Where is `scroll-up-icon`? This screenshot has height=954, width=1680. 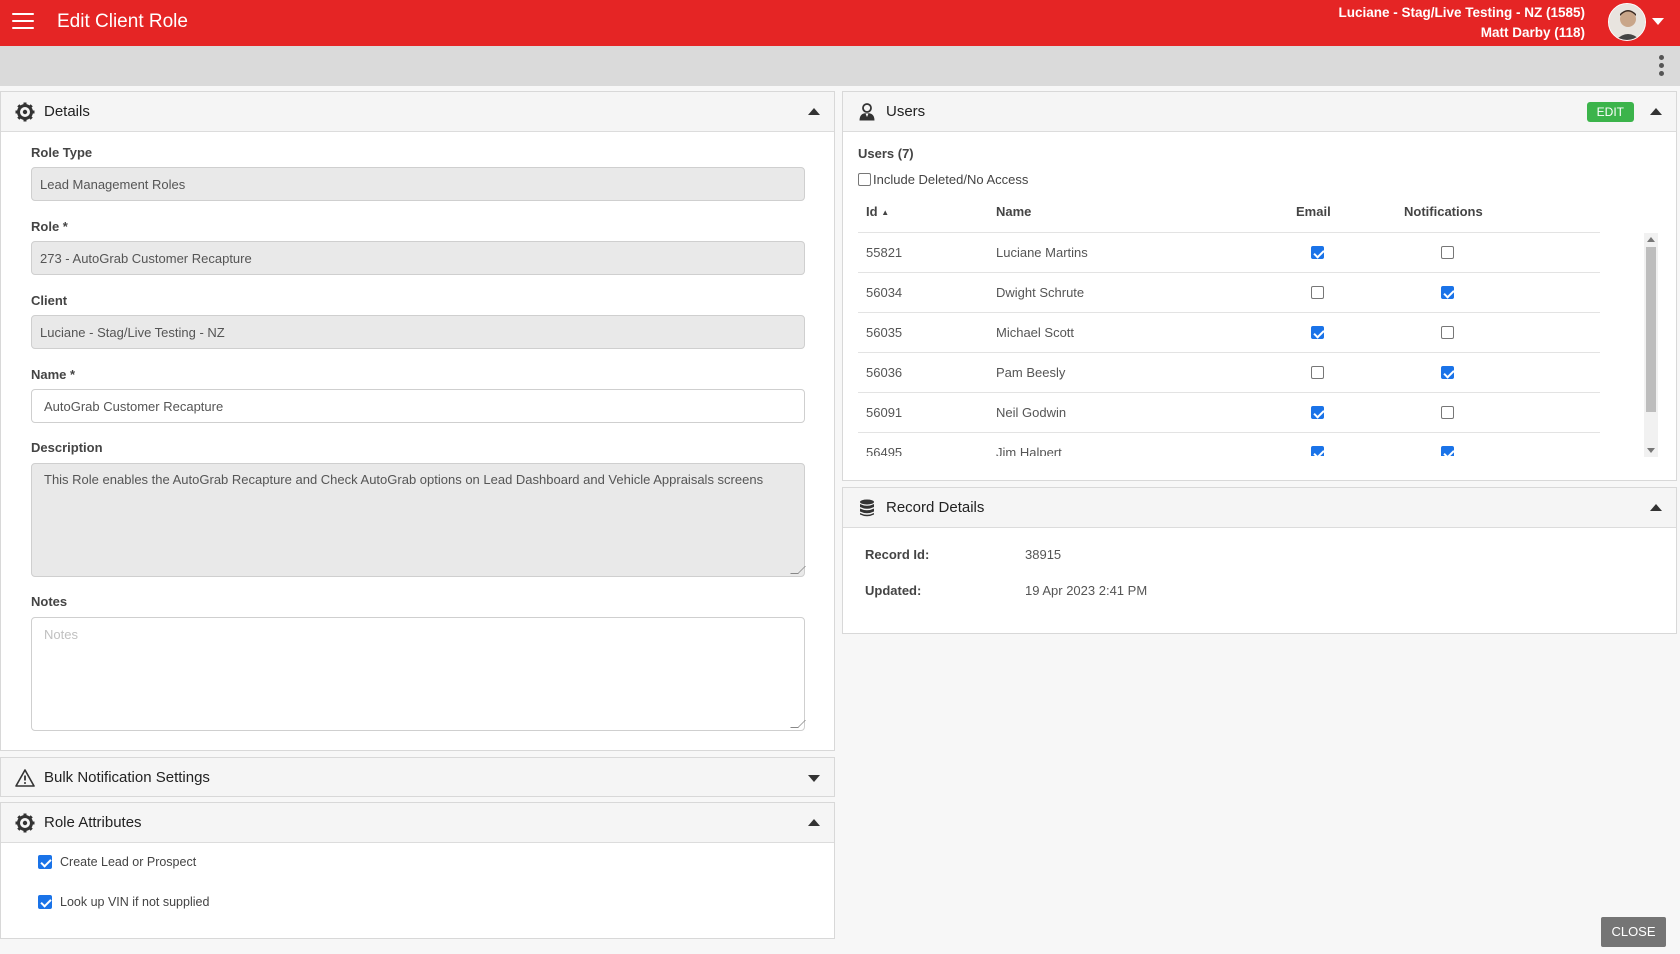
scroll-up-icon is located at coordinates (1651, 239).